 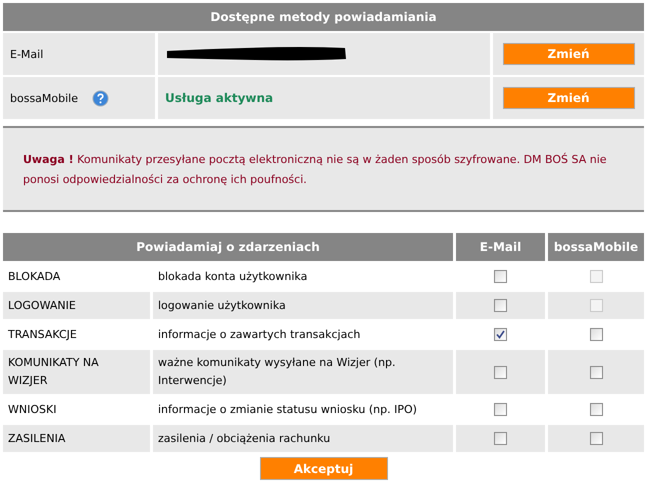 I want to click on event-description: ważne komunikaty wysyłane na Wizjer (np. Interwencje), so click(x=277, y=372).